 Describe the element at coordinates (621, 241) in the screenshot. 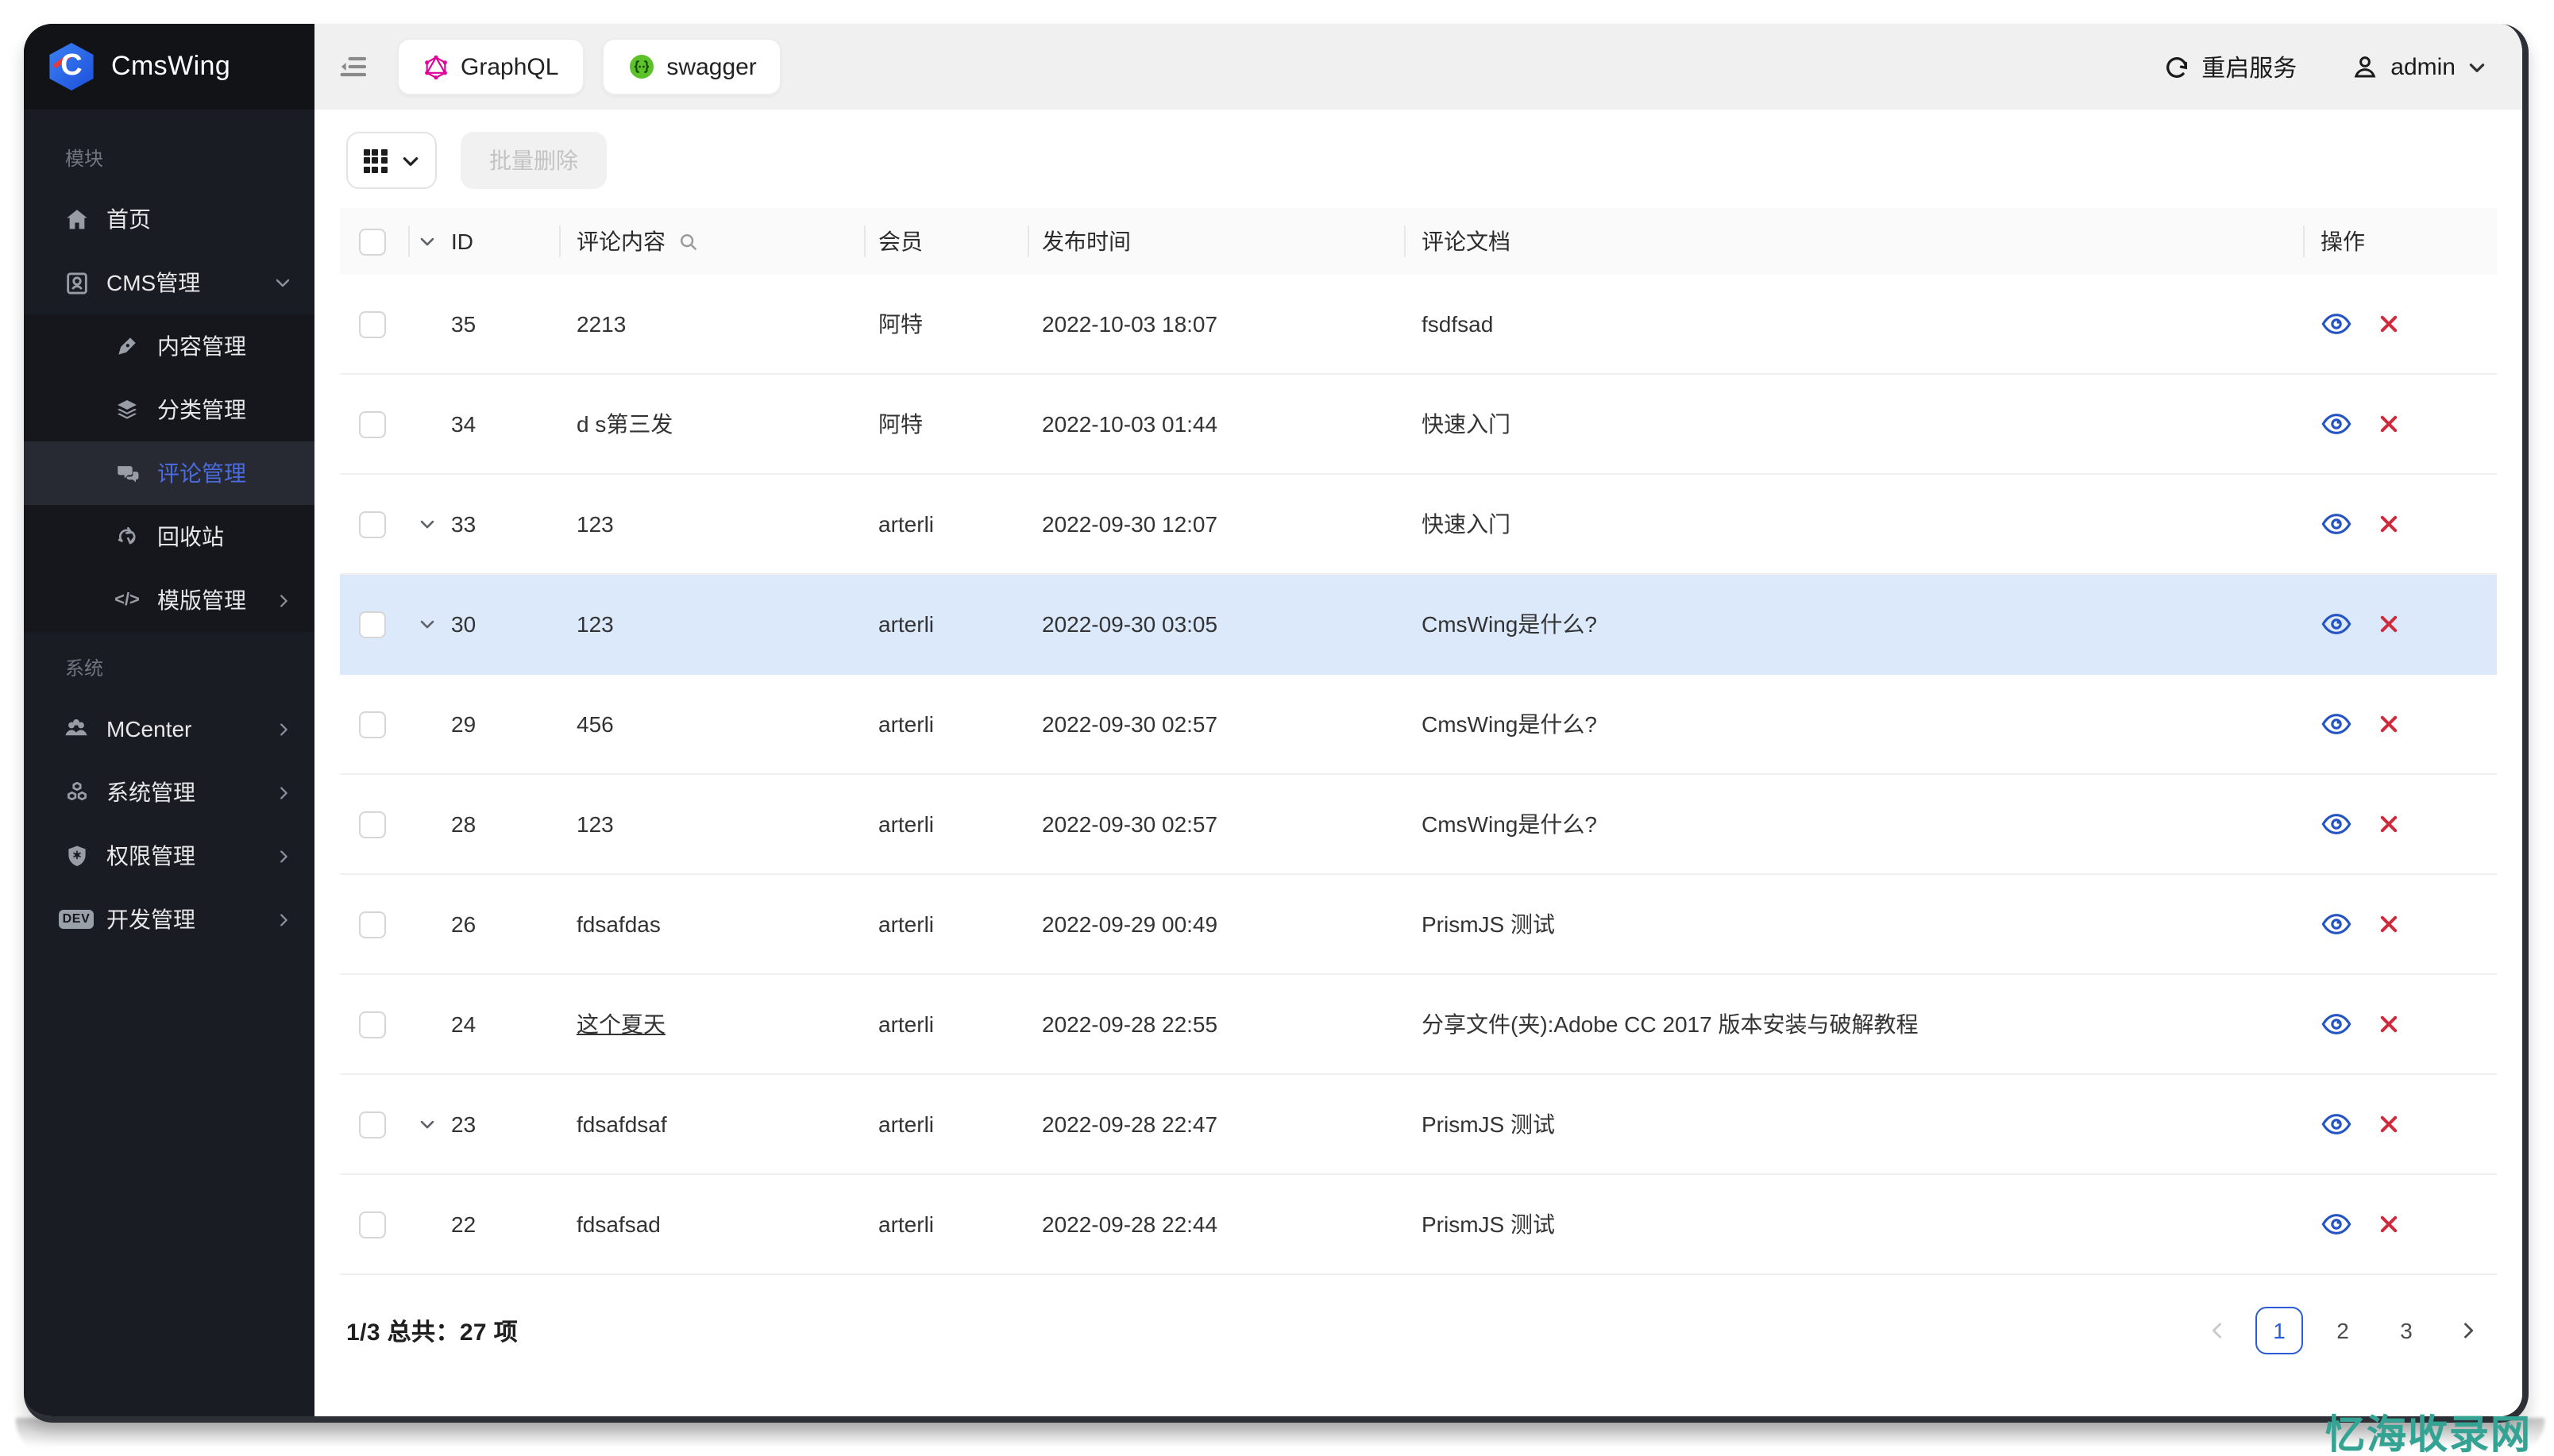

I see `col-header-content: 评论内容` at that location.